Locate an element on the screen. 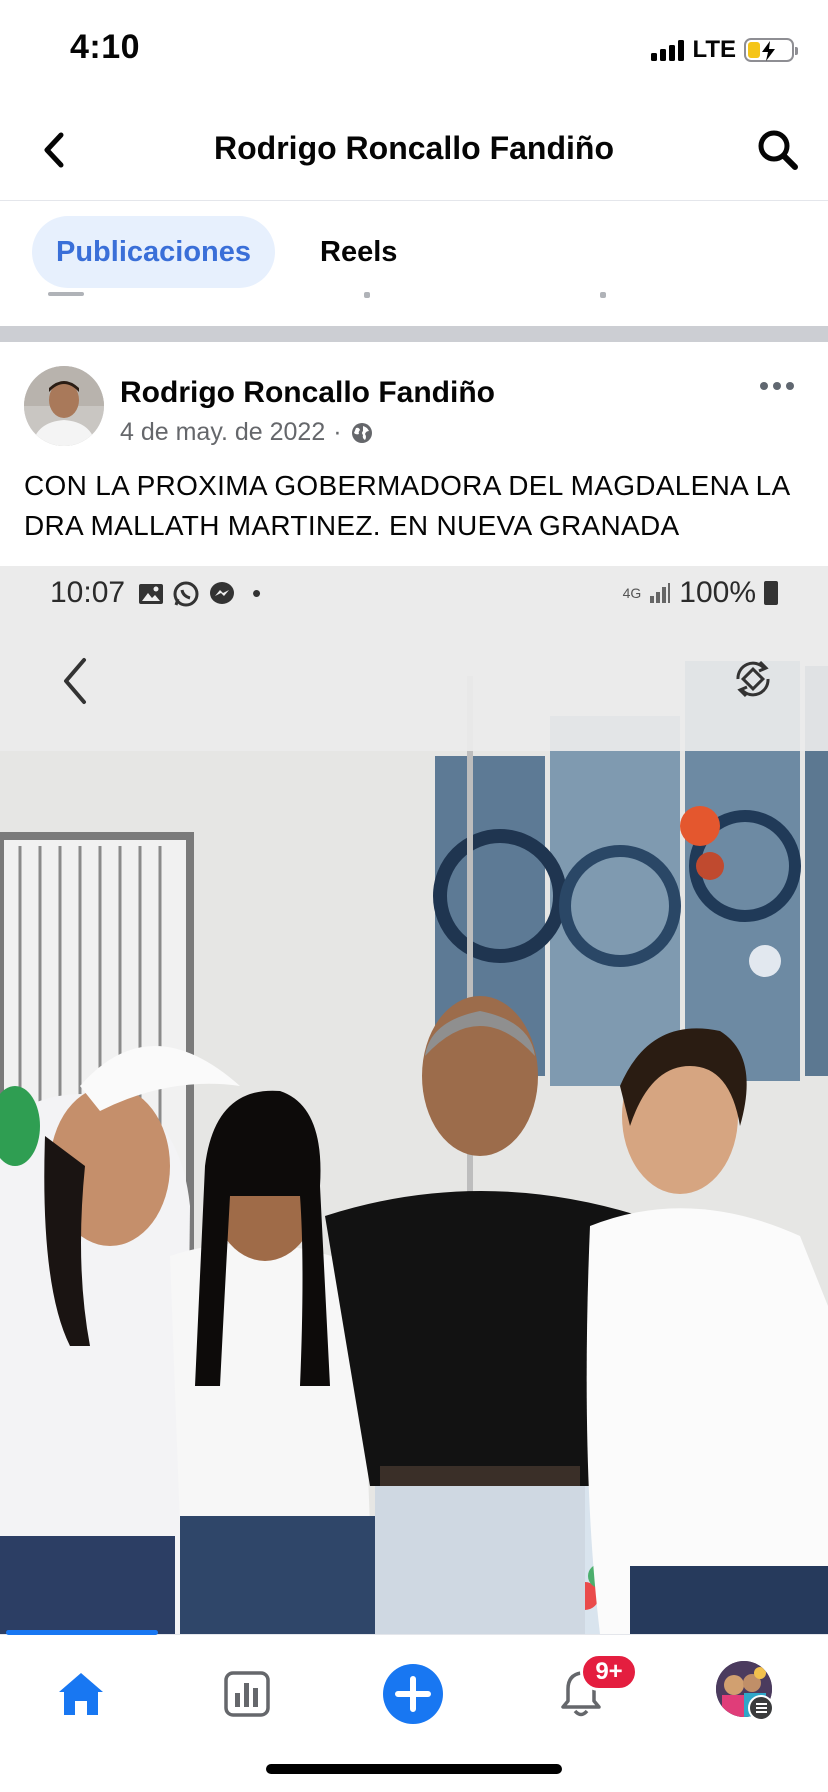  battery-icon is located at coordinates (771, 50).